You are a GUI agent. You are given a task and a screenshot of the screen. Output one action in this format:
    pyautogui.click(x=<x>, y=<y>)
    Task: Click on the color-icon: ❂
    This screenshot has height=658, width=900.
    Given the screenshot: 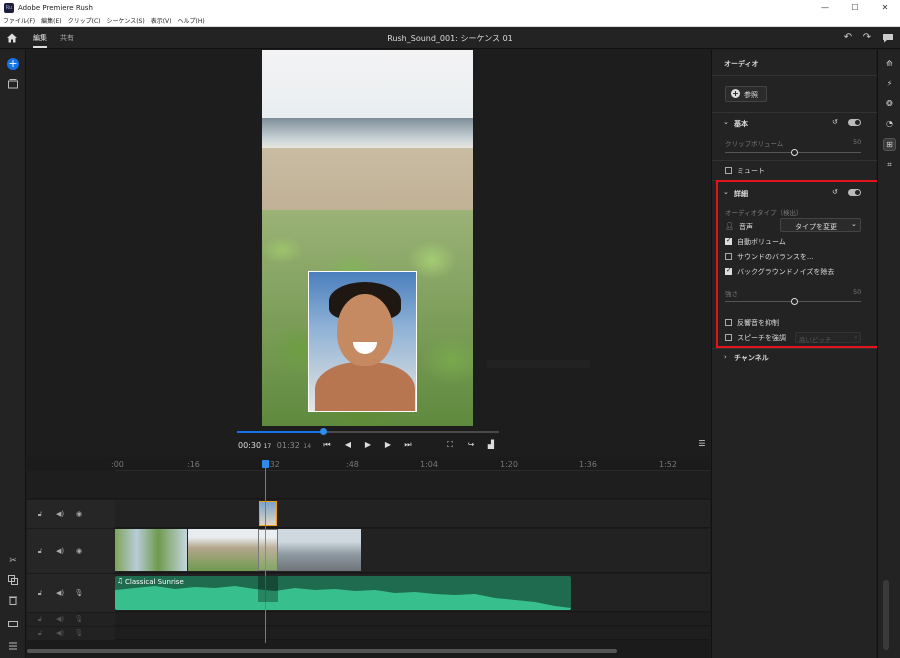 What is the action you would take?
    pyautogui.click(x=889, y=103)
    